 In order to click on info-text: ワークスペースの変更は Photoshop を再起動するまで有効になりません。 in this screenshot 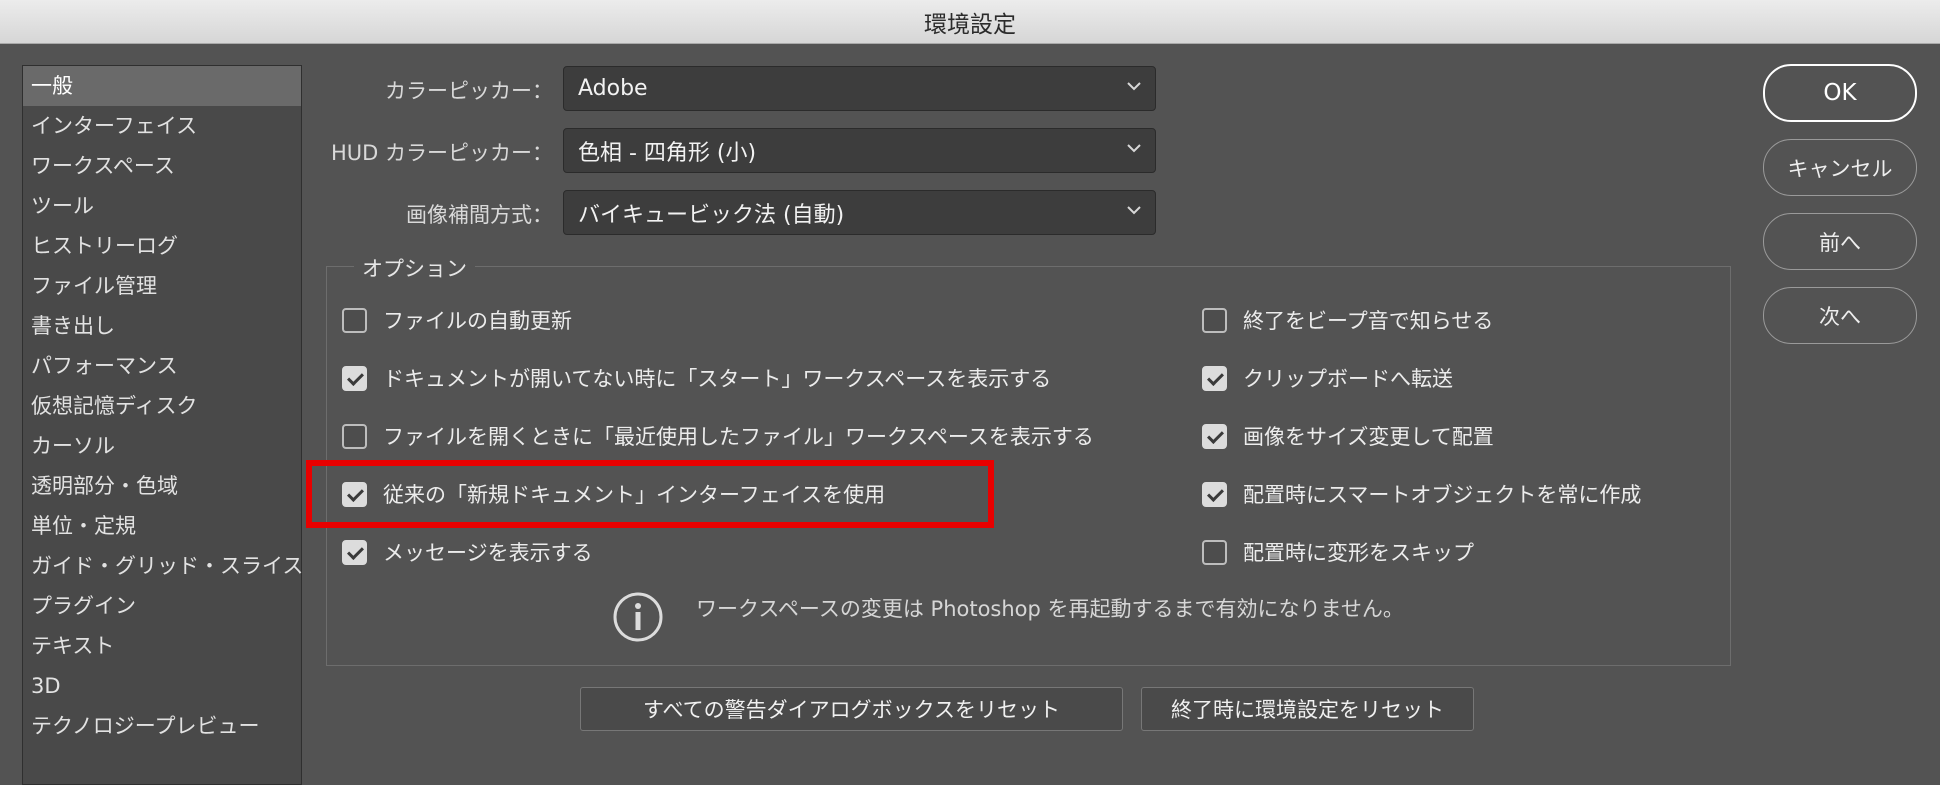, I will do `click(1050, 609)`.